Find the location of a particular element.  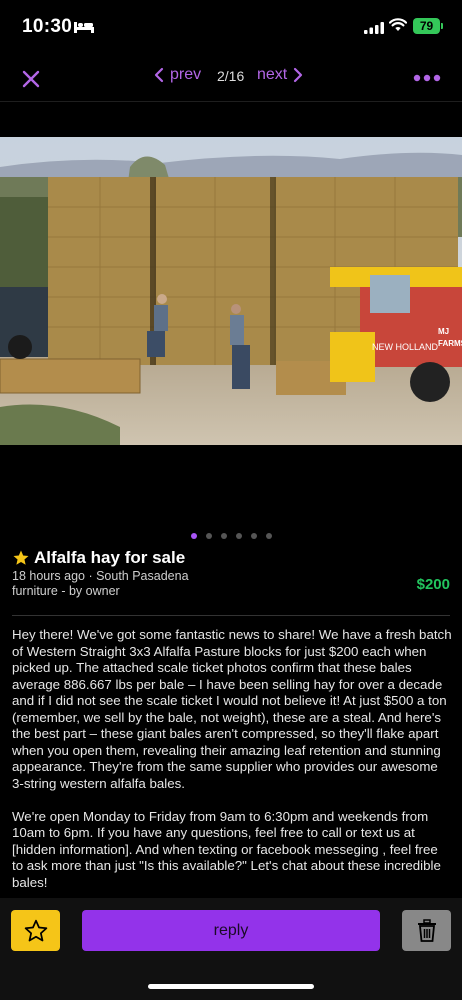

more-options-button is located at coordinates (427, 78).